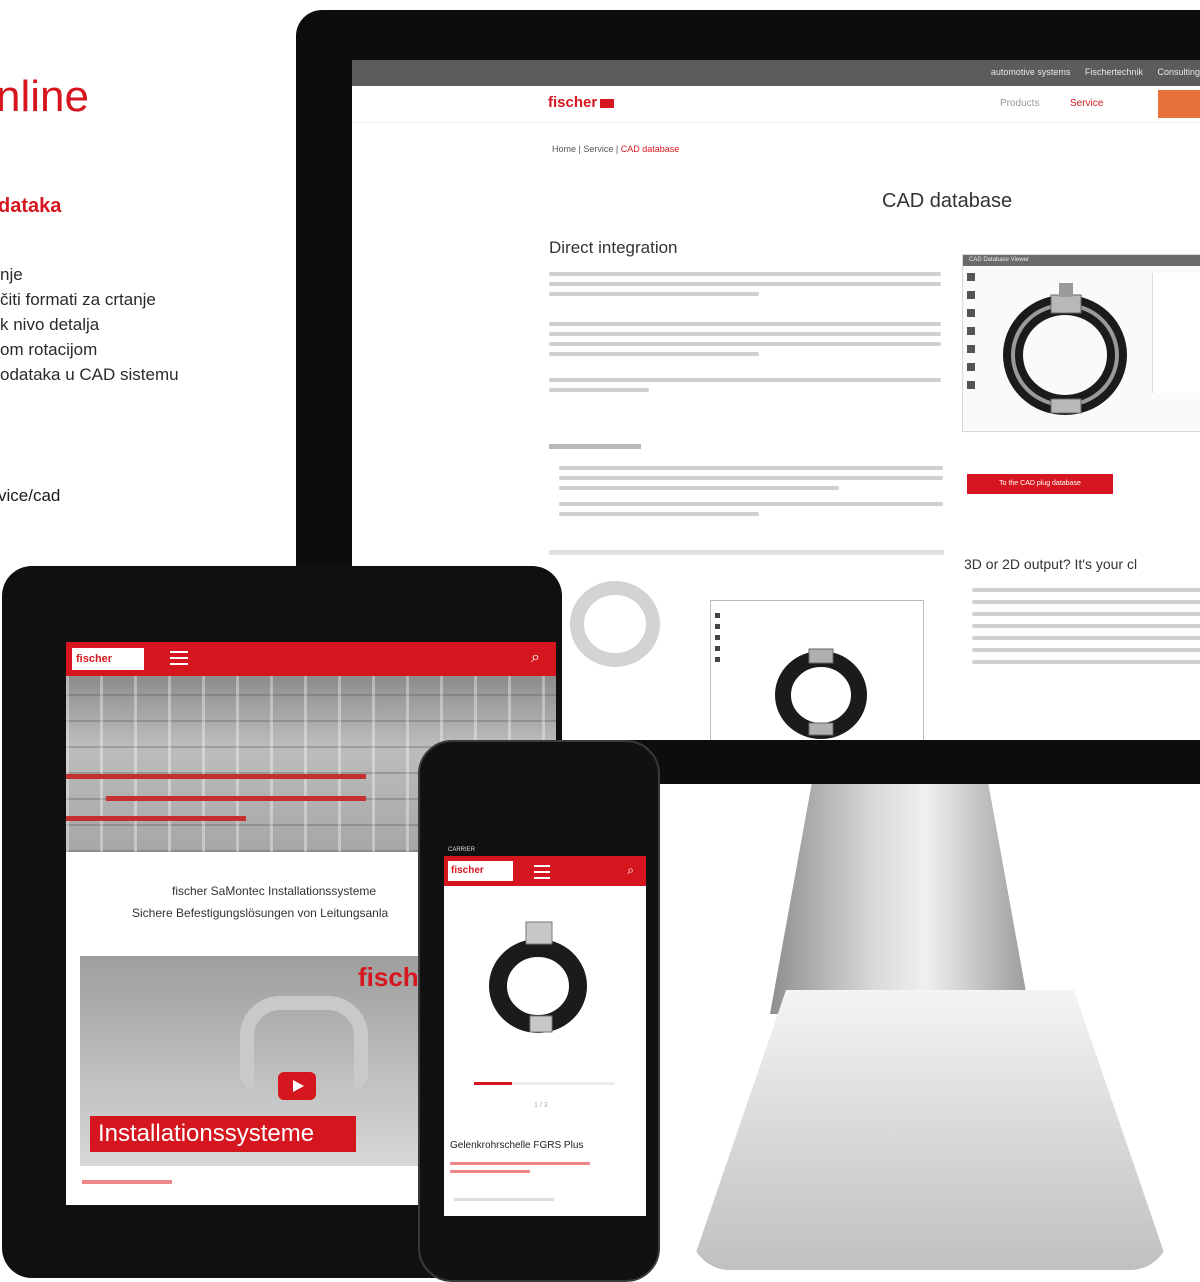 The width and height of the screenshot is (1200, 1282). What do you see at coordinates (516, 1145) in the screenshot?
I see `product-name: Gelenkrohrschelle FGRS Plus` at bounding box center [516, 1145].